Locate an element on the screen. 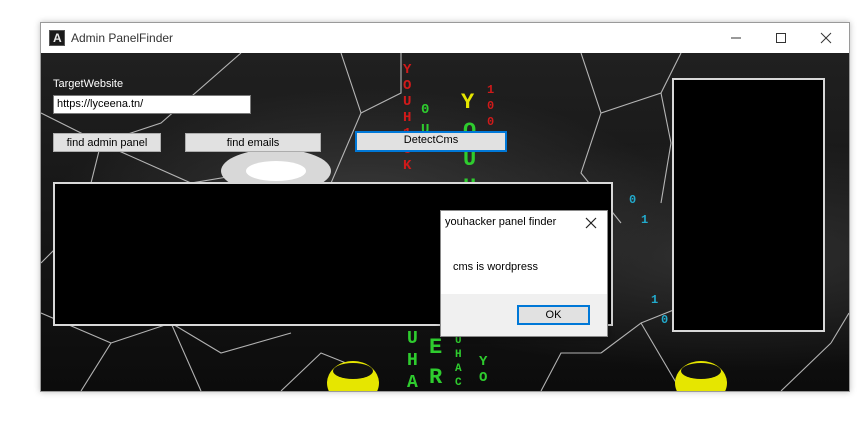 The height and width of the screenshot is (433, 866). dialog-message: cms is wordpress is located at coordinates (495, 267).